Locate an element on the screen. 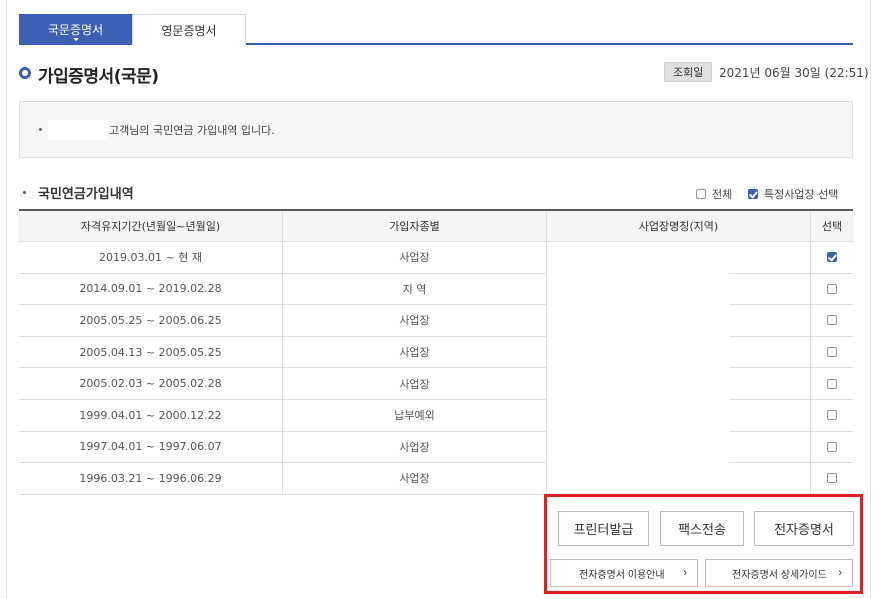 The width and height of the screenshot is (879, 599). section-title: 국민연금가입내역 is located at coordinates (86, 194).